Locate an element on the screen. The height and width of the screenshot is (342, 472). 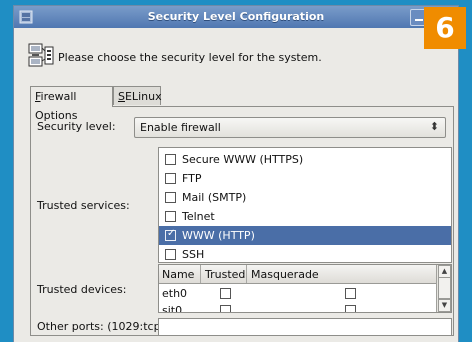
checkbox-checked: ✓ is located at coordinates (170, 234).